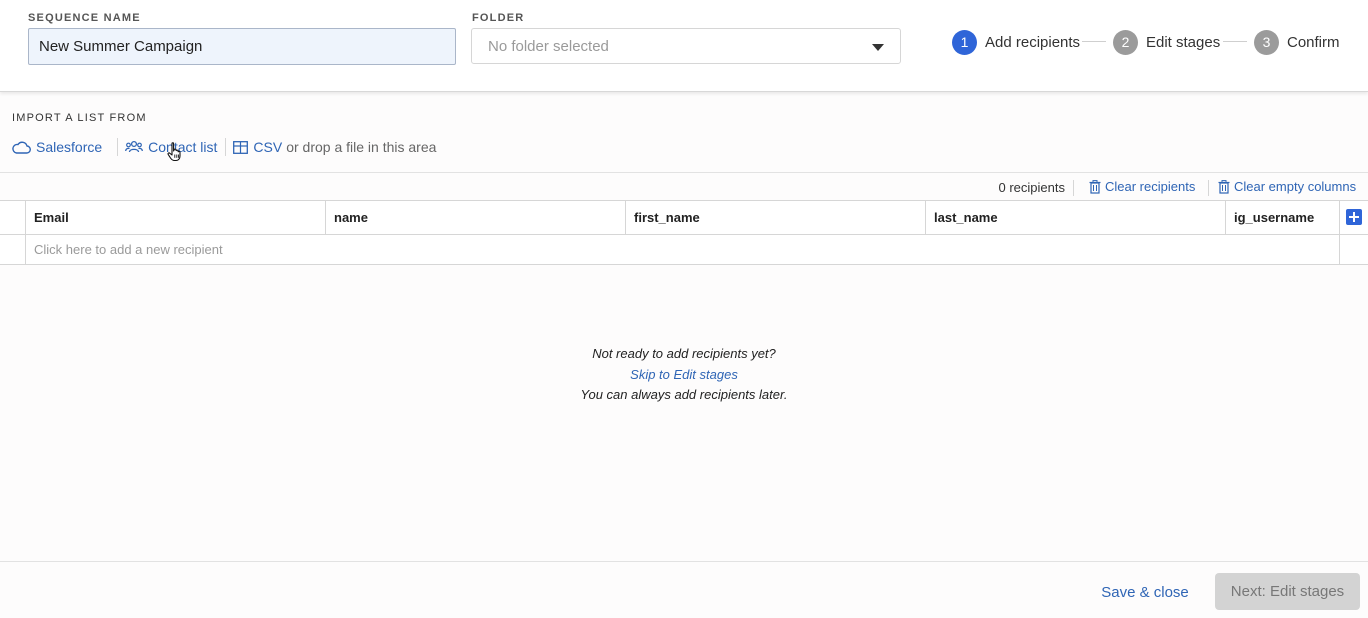  I want to click on cloud-icon, so click(21, 147).